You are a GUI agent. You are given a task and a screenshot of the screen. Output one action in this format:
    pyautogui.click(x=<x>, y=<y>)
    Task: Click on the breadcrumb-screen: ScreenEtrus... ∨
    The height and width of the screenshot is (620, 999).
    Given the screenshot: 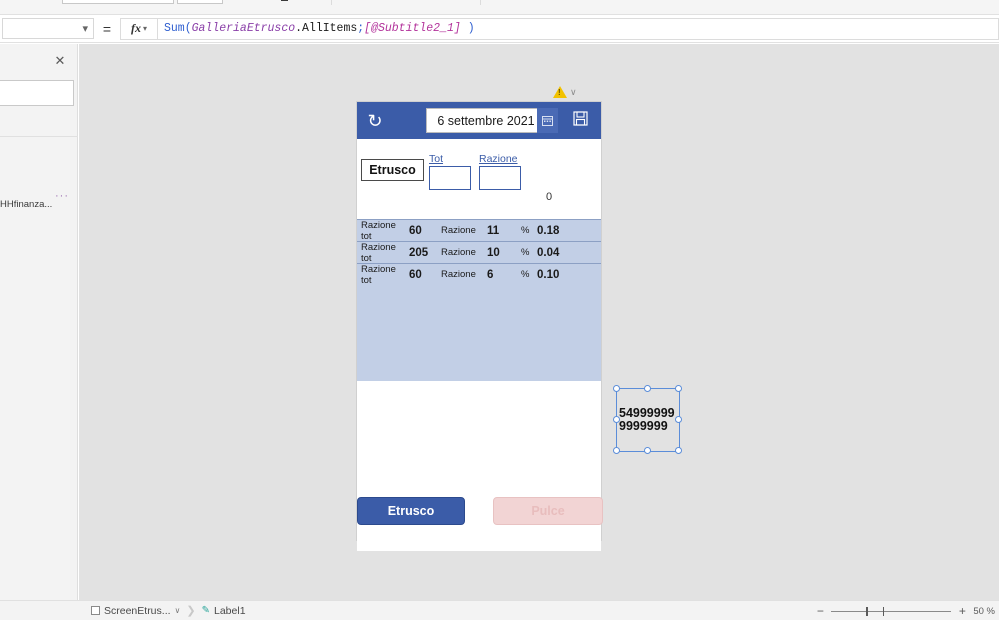 What is the action you would take?
    pyautogui.click(x=135, y=610)
    